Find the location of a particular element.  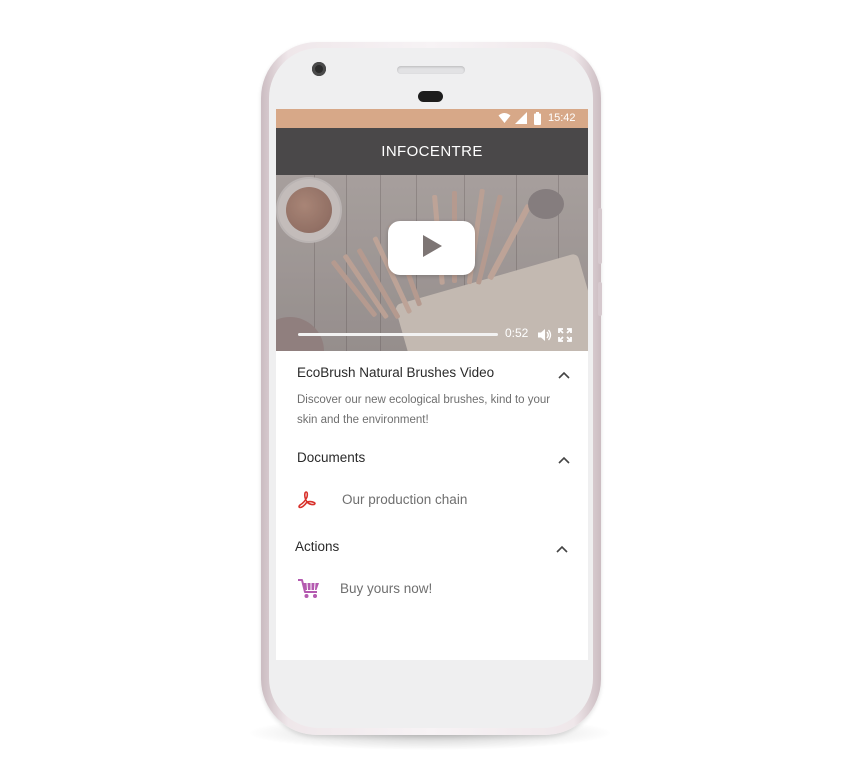

document-label: Our production chain is located at coordinates (405, 499).